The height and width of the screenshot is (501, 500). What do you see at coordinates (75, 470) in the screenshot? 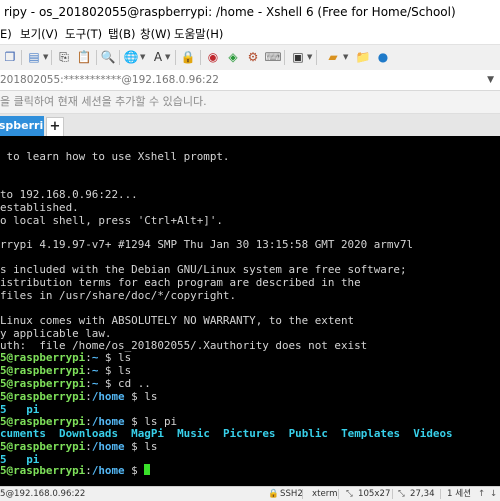
I see `terminal-prompt-line: 5@raspberrypi:/home $` at bounding box center [75, 470].